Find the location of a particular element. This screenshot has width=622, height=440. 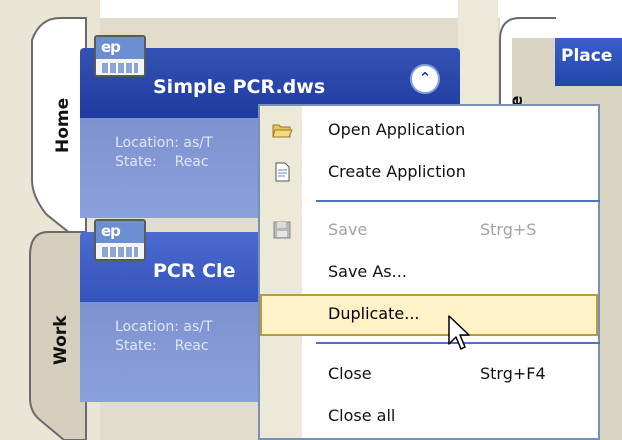

menu-shortcut: Strg+F4 is located at coordinates (513, 373).